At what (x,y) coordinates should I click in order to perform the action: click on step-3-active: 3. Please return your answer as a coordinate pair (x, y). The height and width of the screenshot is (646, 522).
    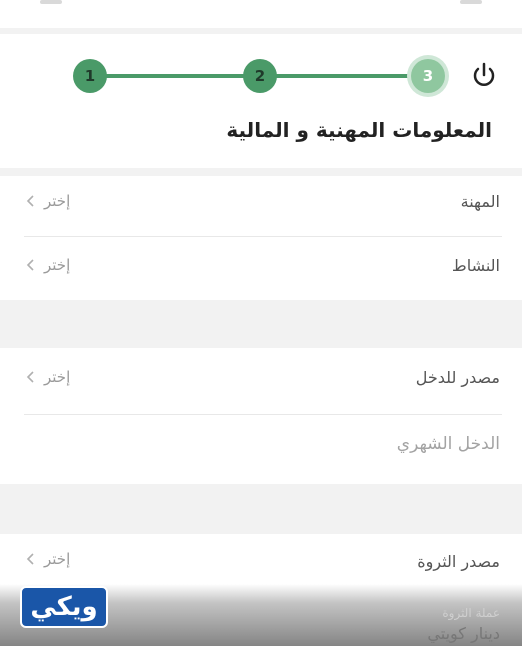
    Looking at the image, I should click on (428, 76).